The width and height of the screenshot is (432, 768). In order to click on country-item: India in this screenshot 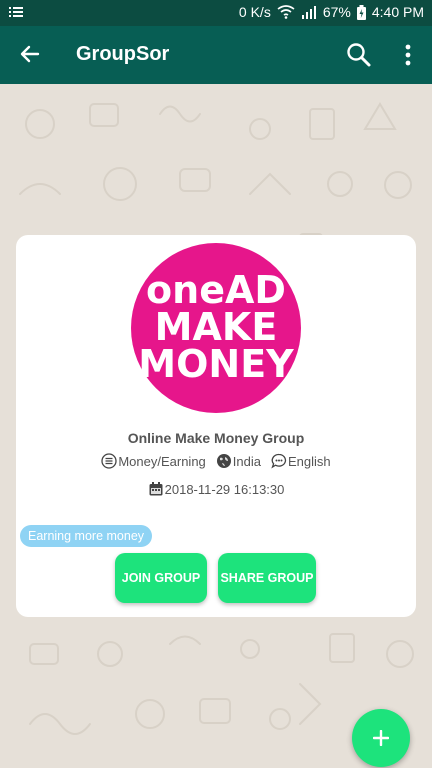, I will do `click(238, 461)`.